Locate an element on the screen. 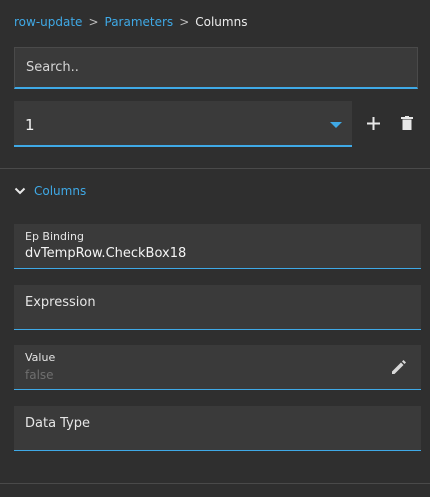  breadcrumb-current: Columns is located at coordinates (221, 22).